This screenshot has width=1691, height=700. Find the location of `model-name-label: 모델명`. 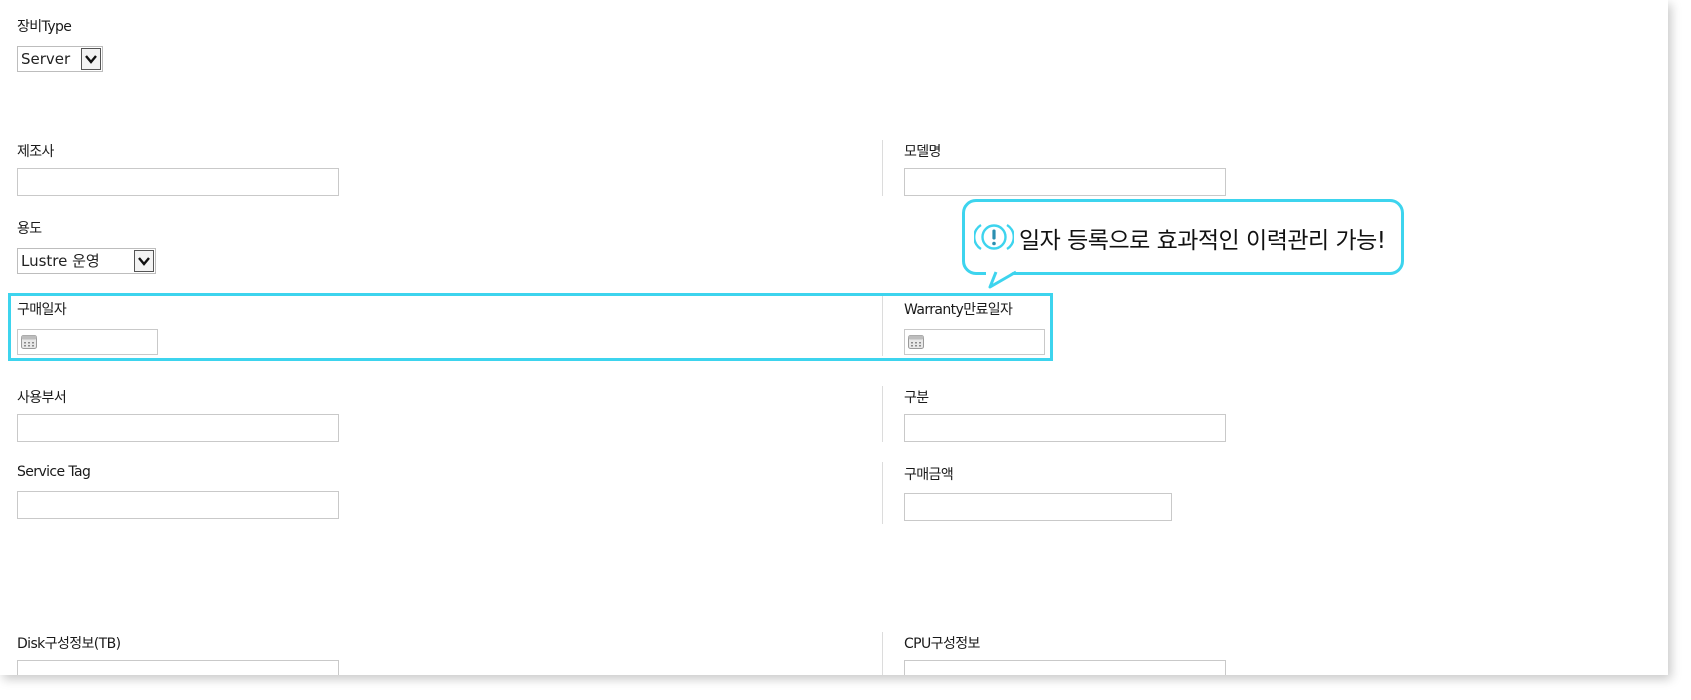

model-name-label: 모델명 is located at coordinates (922, 152).